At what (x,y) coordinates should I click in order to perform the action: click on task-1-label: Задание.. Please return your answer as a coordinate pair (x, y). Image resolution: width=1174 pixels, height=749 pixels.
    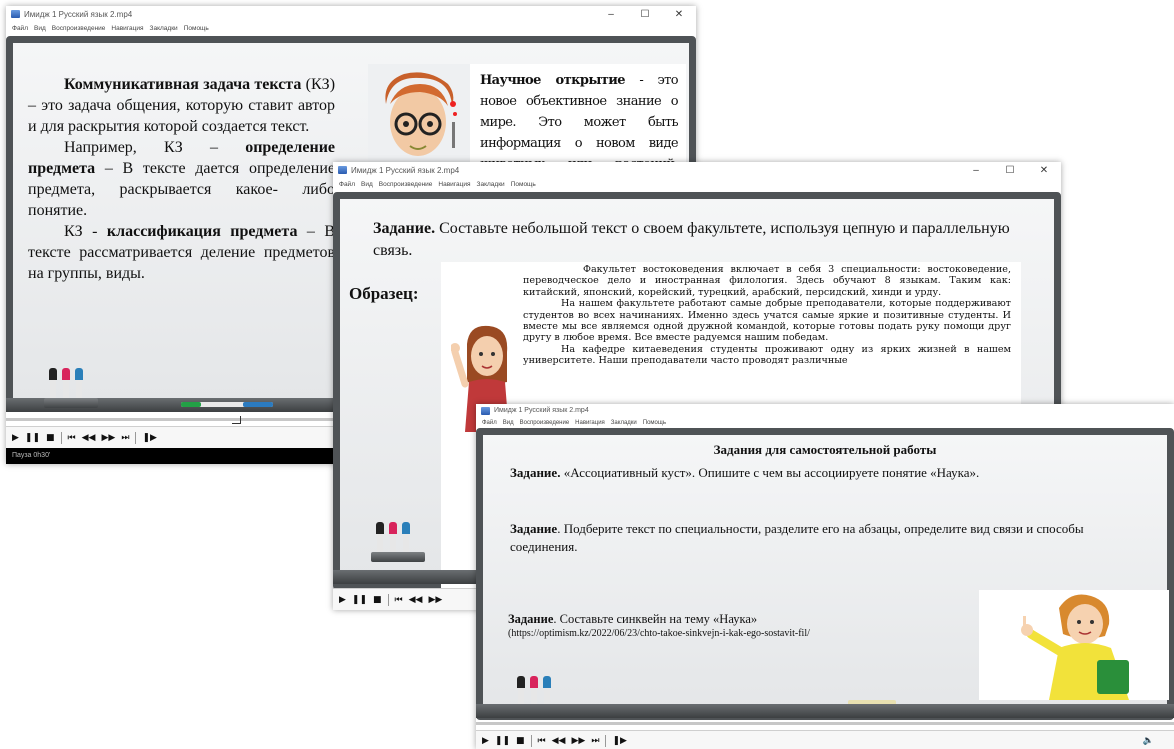
    Looking at the image, I should click on (535, 472).